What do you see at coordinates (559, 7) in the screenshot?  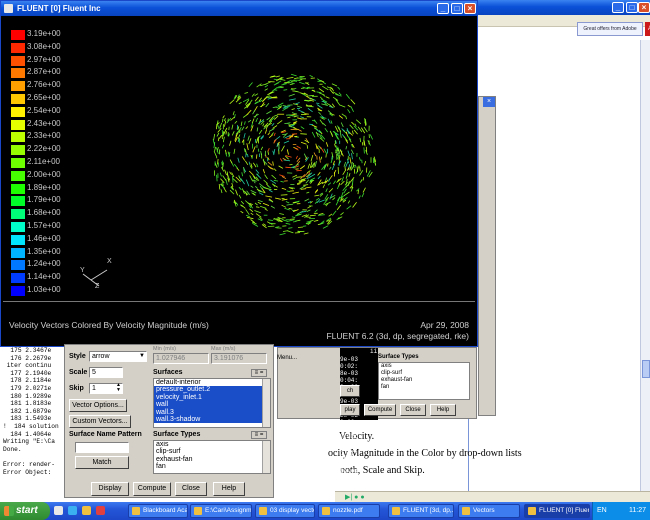 I see `browser-titlebar: _ □ ×` at bounding box center [559, 7].